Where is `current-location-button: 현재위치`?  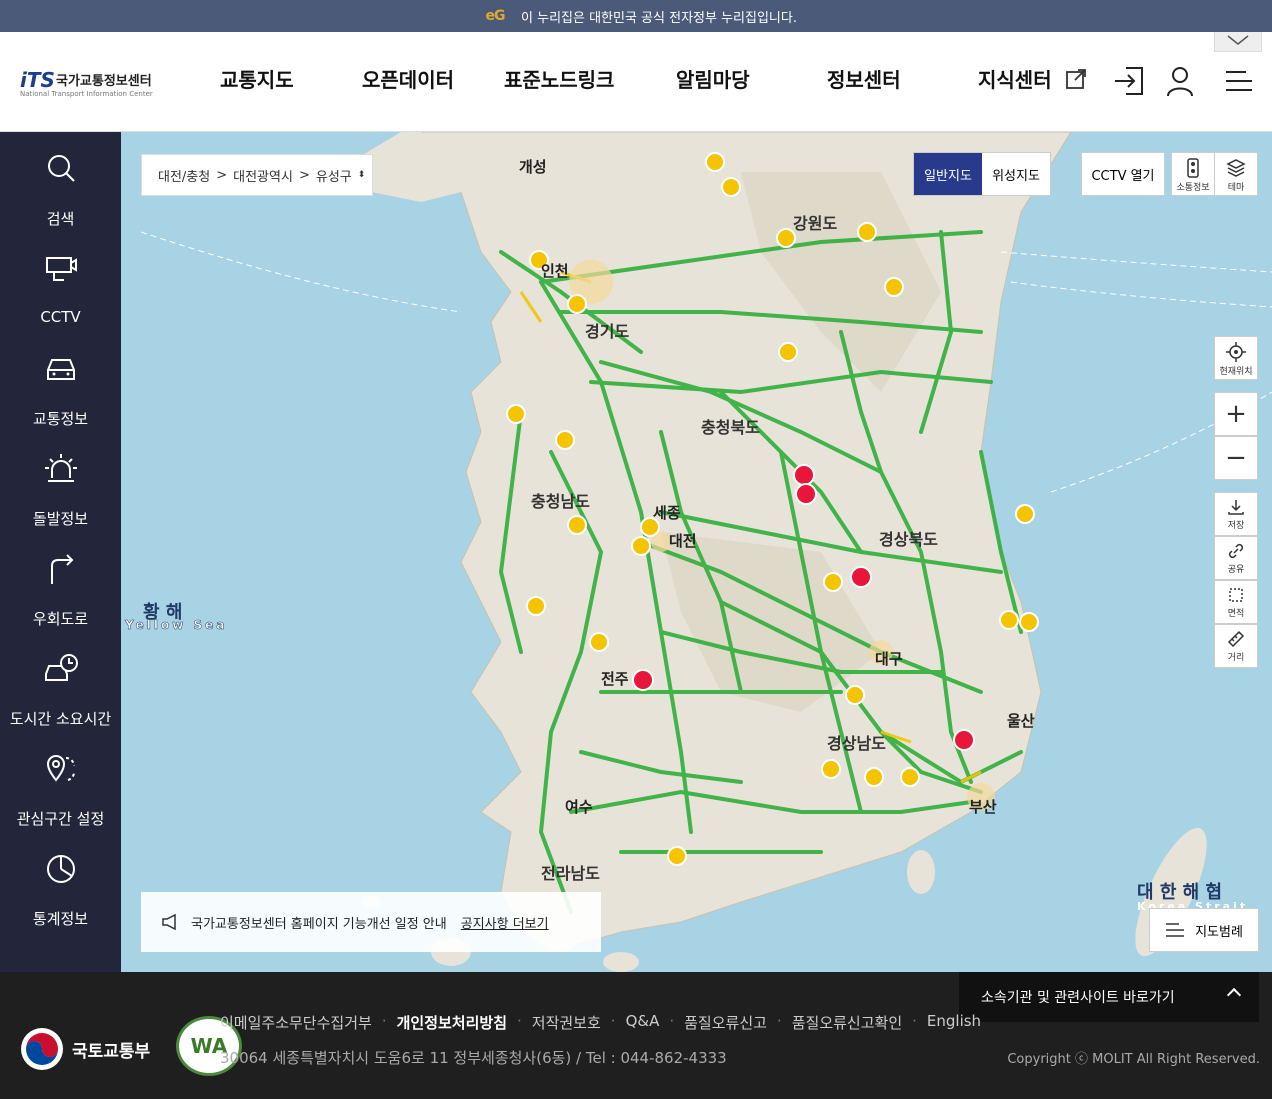 current-location-button: 현재위치 is located at coordinates (1236, 358).